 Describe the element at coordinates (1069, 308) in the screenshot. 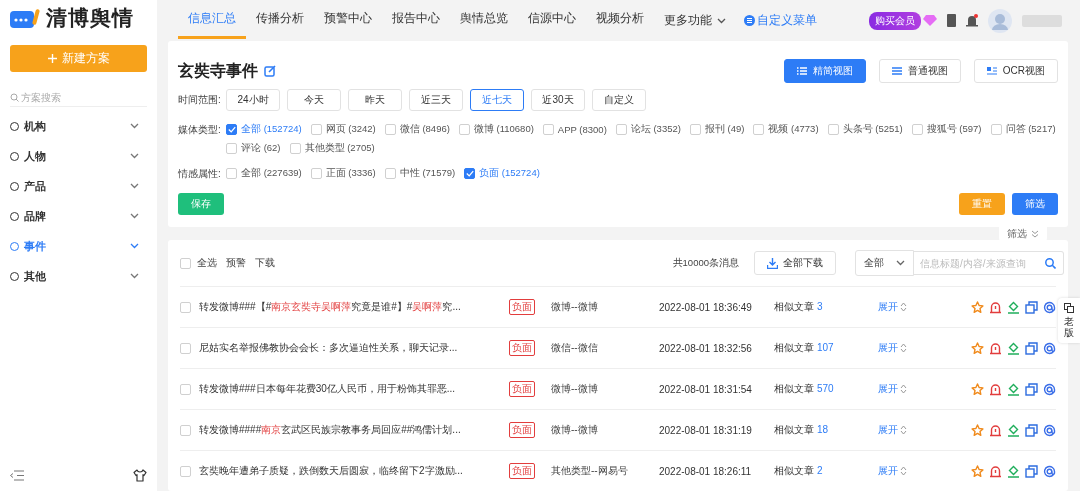

I see `switch-icon` at that location.